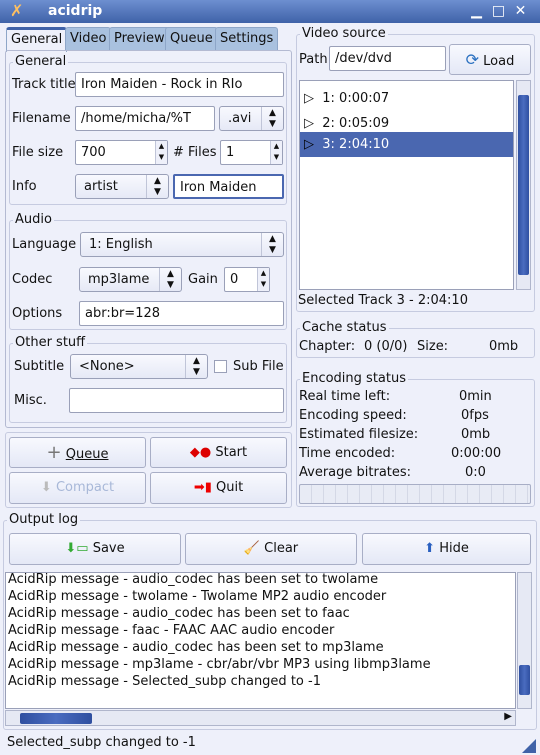 This screenshot has width=540, height=755. What do you see at coordinates (119, 279) in the screenshot?
I see `codec-value: mp3lame` at bounding box center [119, 279].